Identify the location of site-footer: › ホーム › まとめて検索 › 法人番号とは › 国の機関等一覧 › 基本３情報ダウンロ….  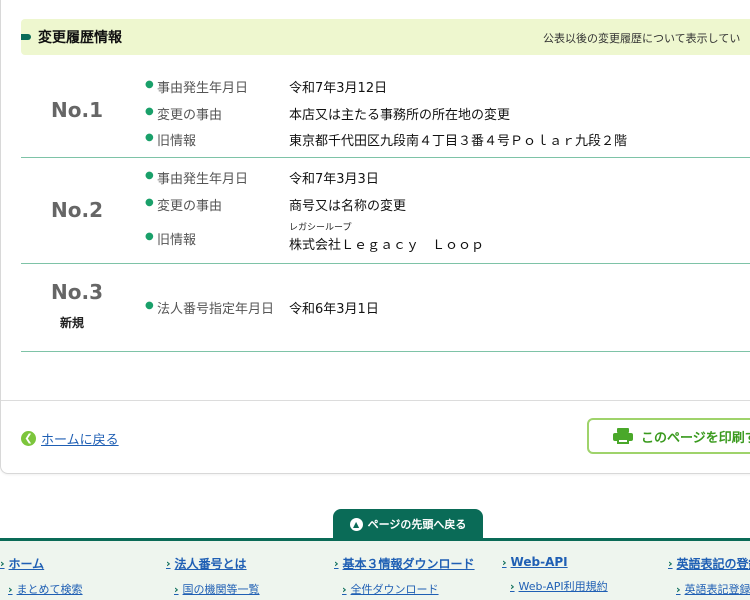
(375, 569).